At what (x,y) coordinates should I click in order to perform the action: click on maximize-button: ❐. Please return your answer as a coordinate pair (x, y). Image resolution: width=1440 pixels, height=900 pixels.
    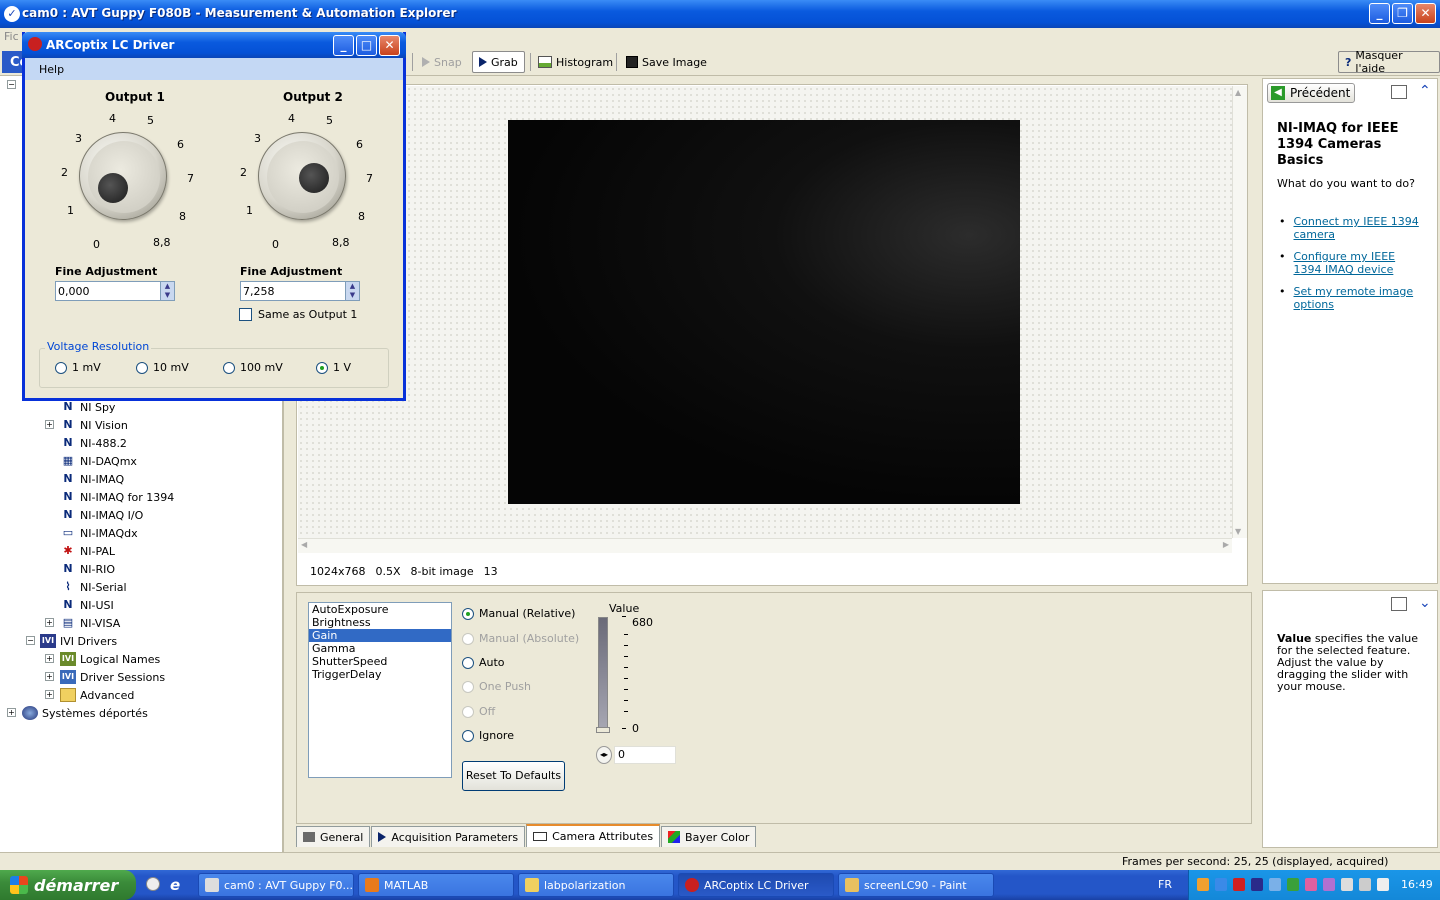
    Looking at the image, I should click on (1402, 13).